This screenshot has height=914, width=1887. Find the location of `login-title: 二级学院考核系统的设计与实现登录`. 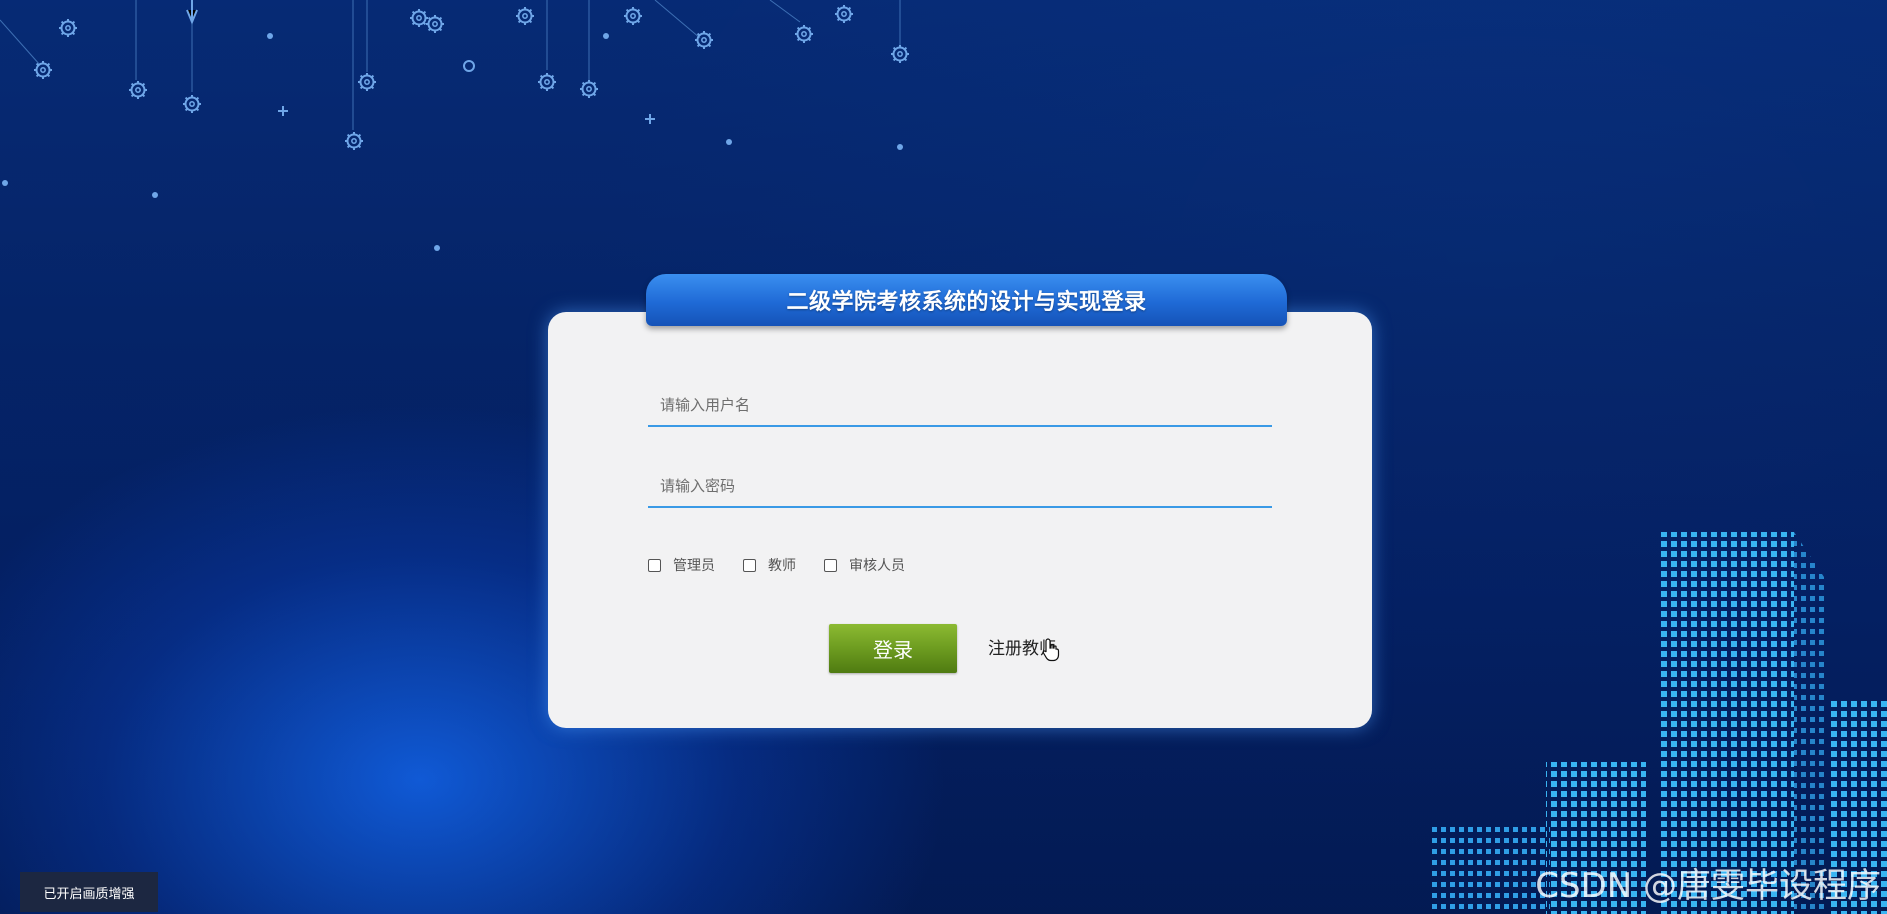

login-title: 二级学院考核系统的设计与实现登录 is located at coordinates (966, 302).